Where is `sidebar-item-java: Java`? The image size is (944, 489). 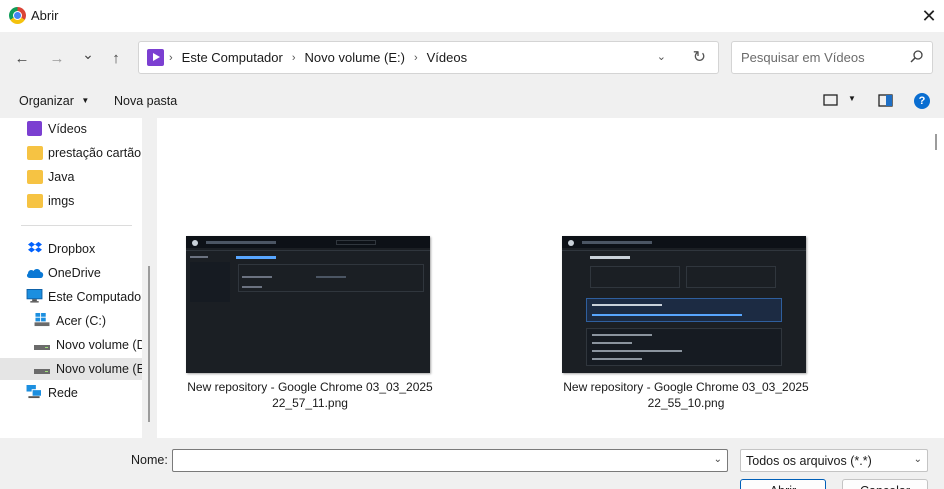 sidebar-item-java: Java is located at coordinates (71, 177).